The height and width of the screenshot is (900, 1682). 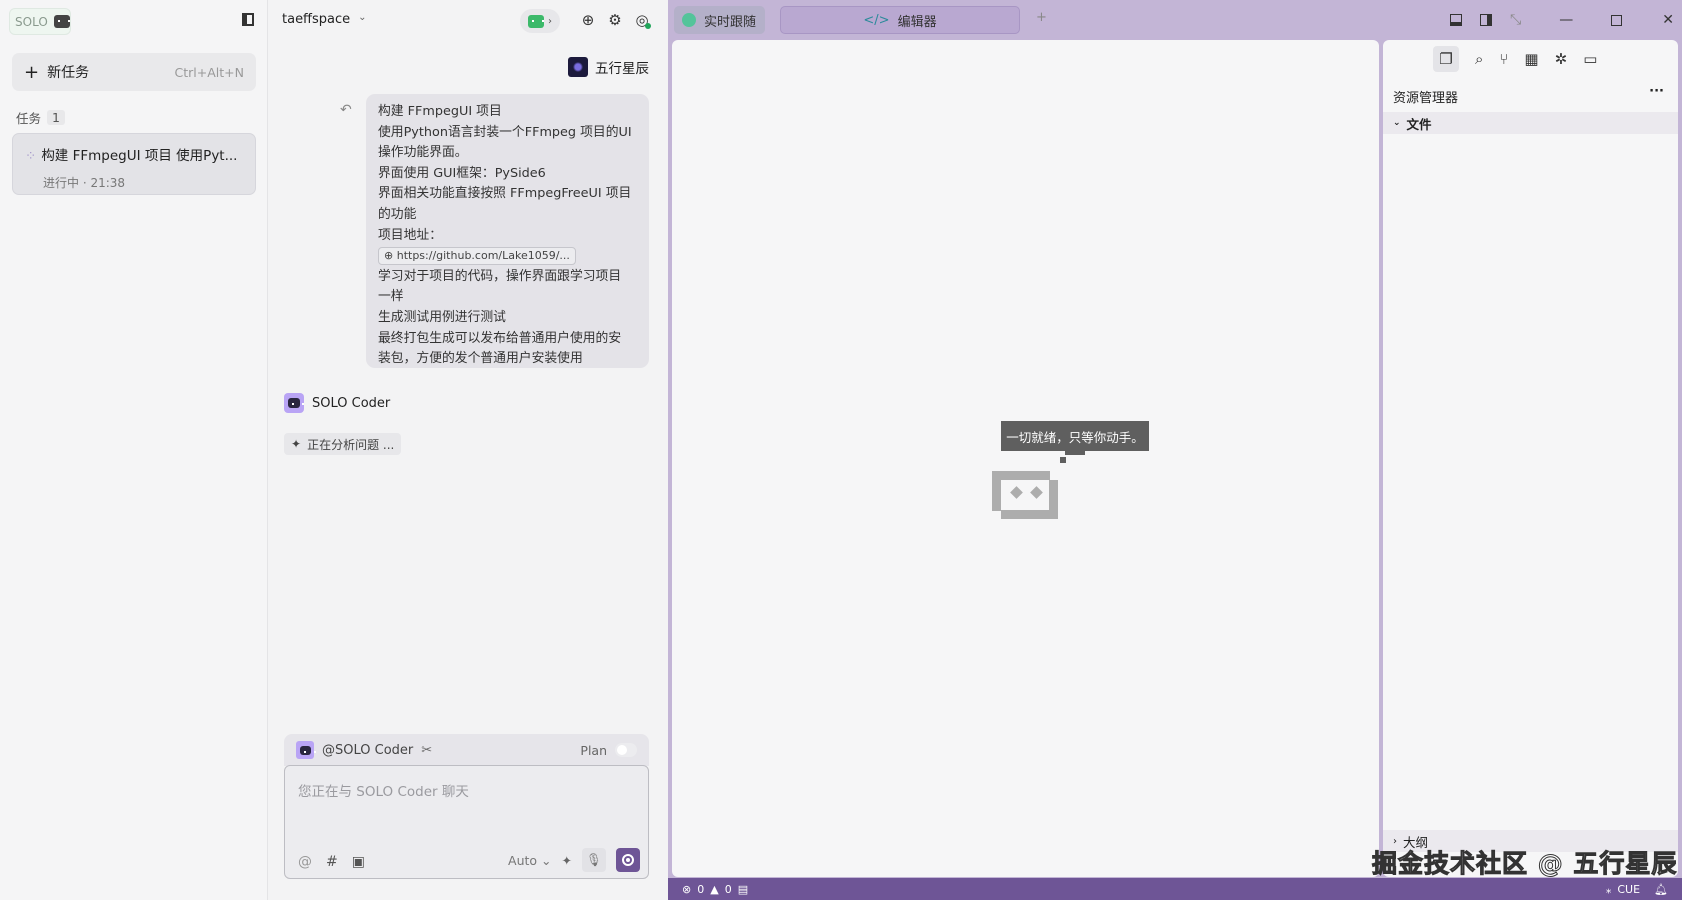 What do you see at coordinates (351, 403) in the screenshot?
I see `agent-name: SOLO Coder` at bounding box center [351, 403].